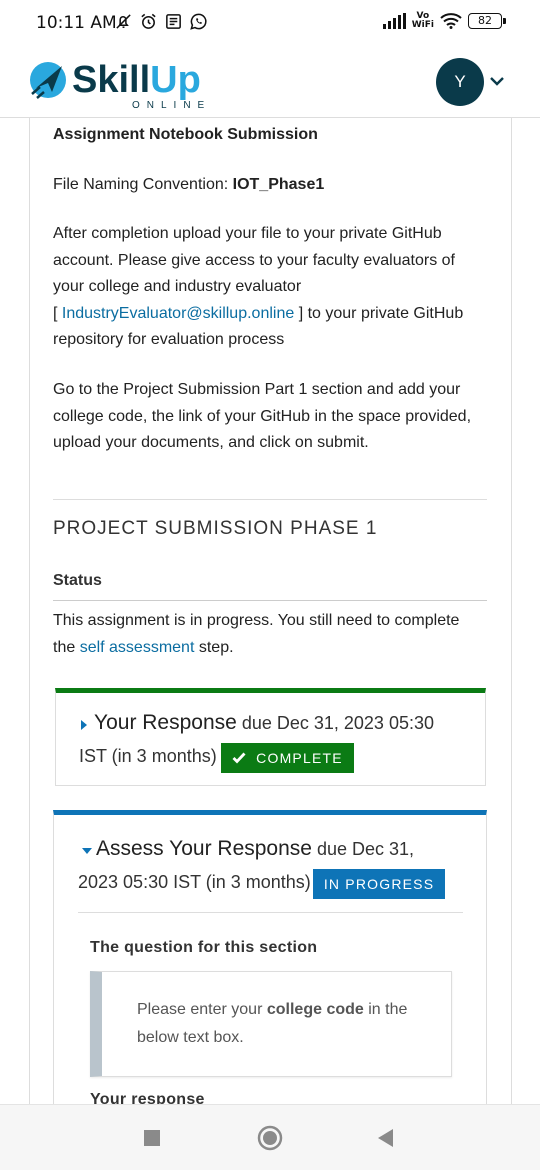  Describe the element at coordinates (189, 184) in the screenshot. I see `naming-convention: File Naming Convention: IOT_Phase1` at that location.